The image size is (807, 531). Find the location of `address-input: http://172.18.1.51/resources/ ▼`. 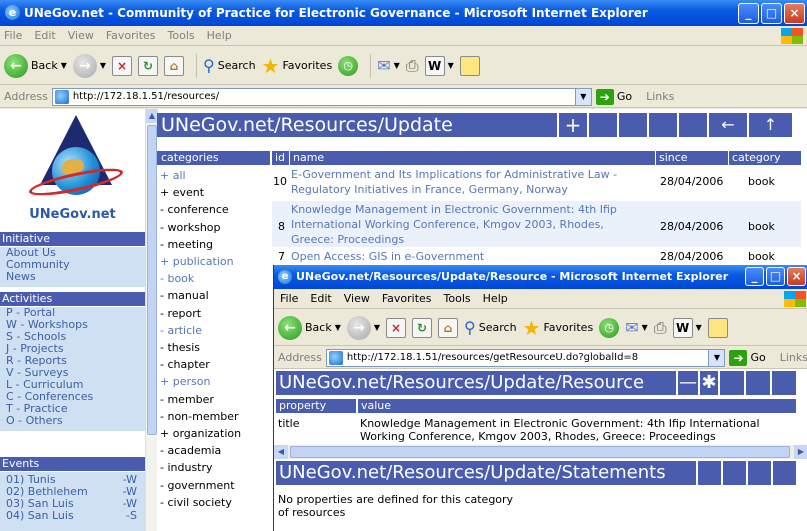

address-input: http://172.18.1.51/resources/ ▼ is located at coordinates (321, 96).